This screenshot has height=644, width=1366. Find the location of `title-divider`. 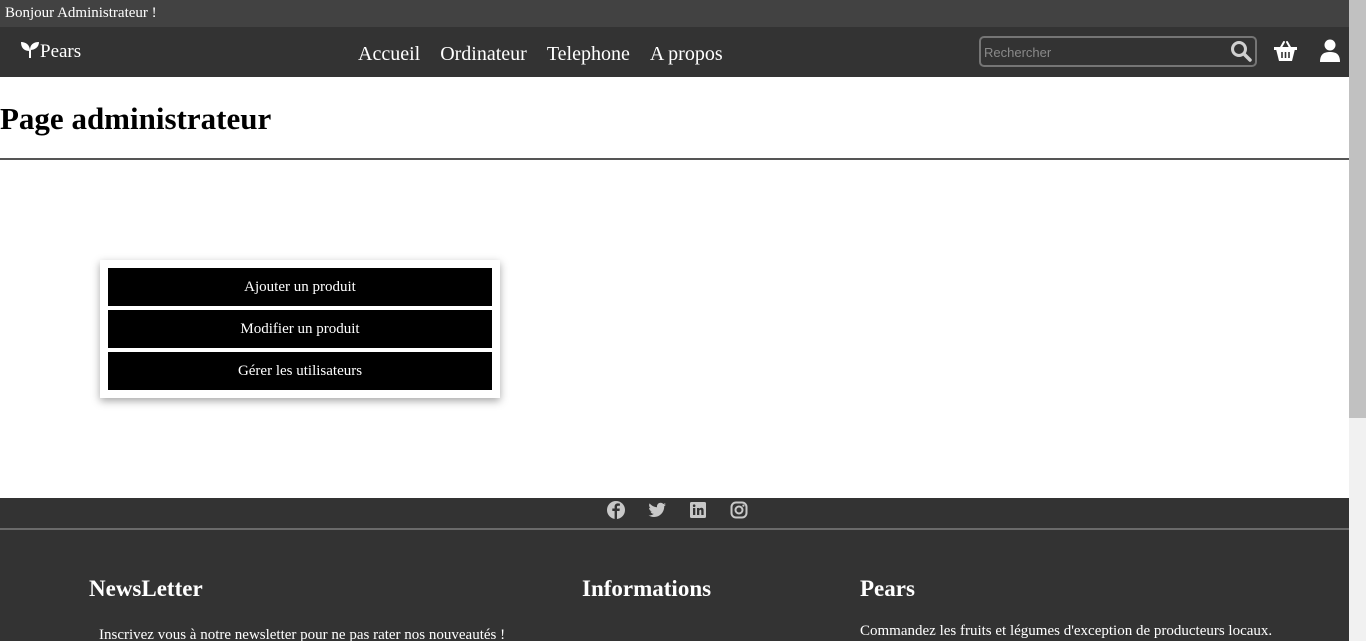

title-divider is located at coordinates (674, 159).